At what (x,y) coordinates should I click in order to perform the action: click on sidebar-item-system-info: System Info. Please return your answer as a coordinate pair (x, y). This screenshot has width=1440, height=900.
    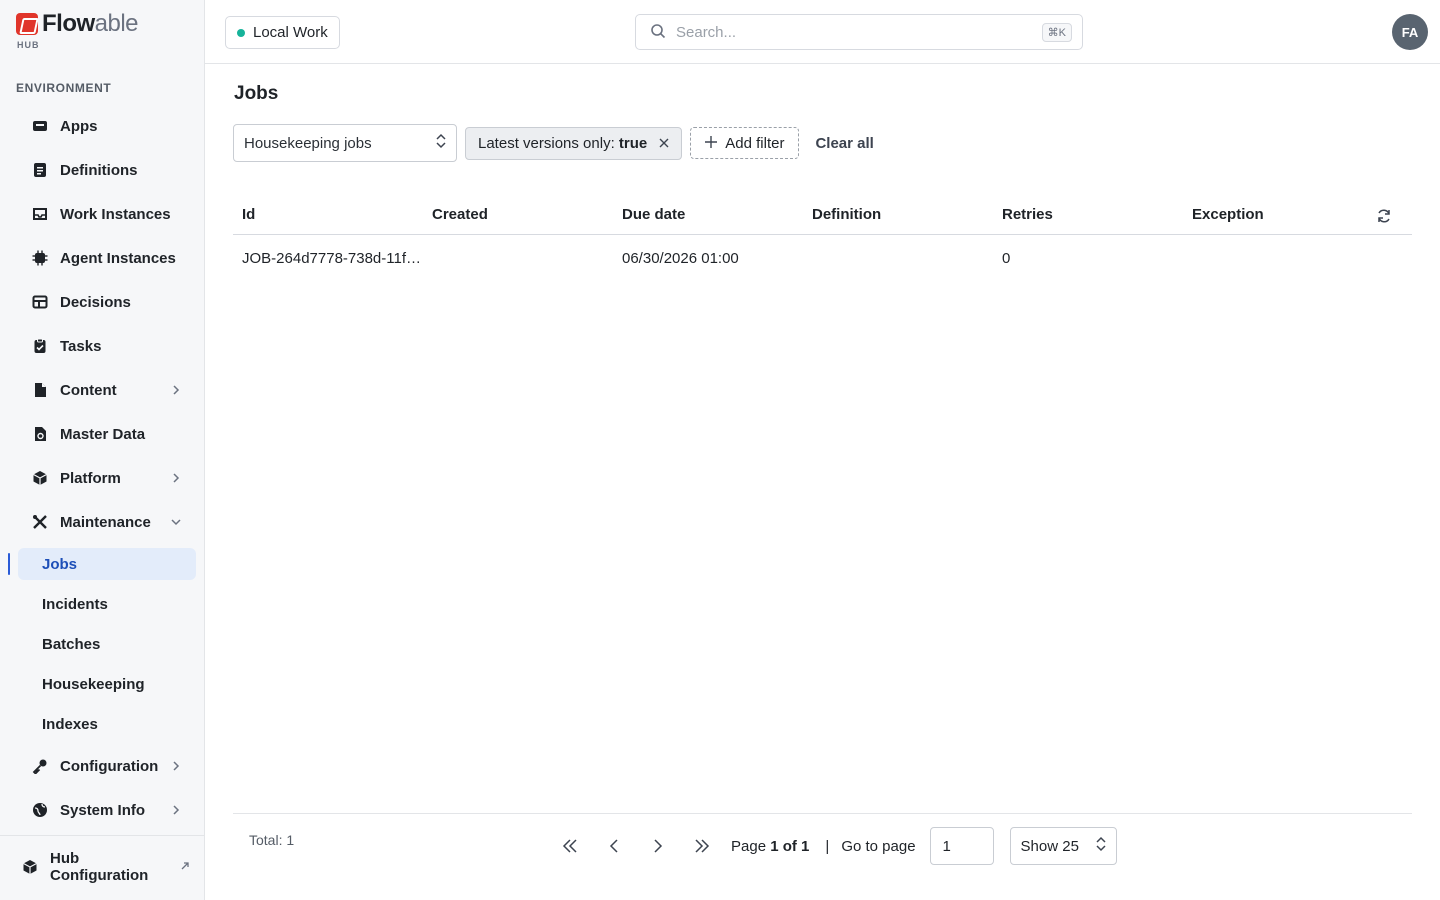
    Looking at the image, I should click on (107, 810).